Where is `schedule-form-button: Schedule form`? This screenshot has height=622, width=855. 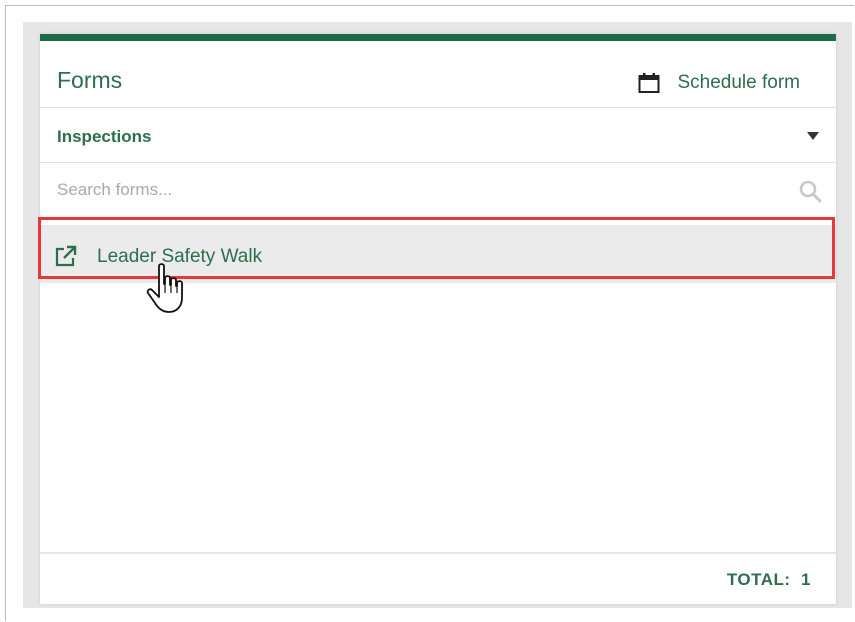 schedule-form-button: Schedule form is located at coordinates (719, 83).